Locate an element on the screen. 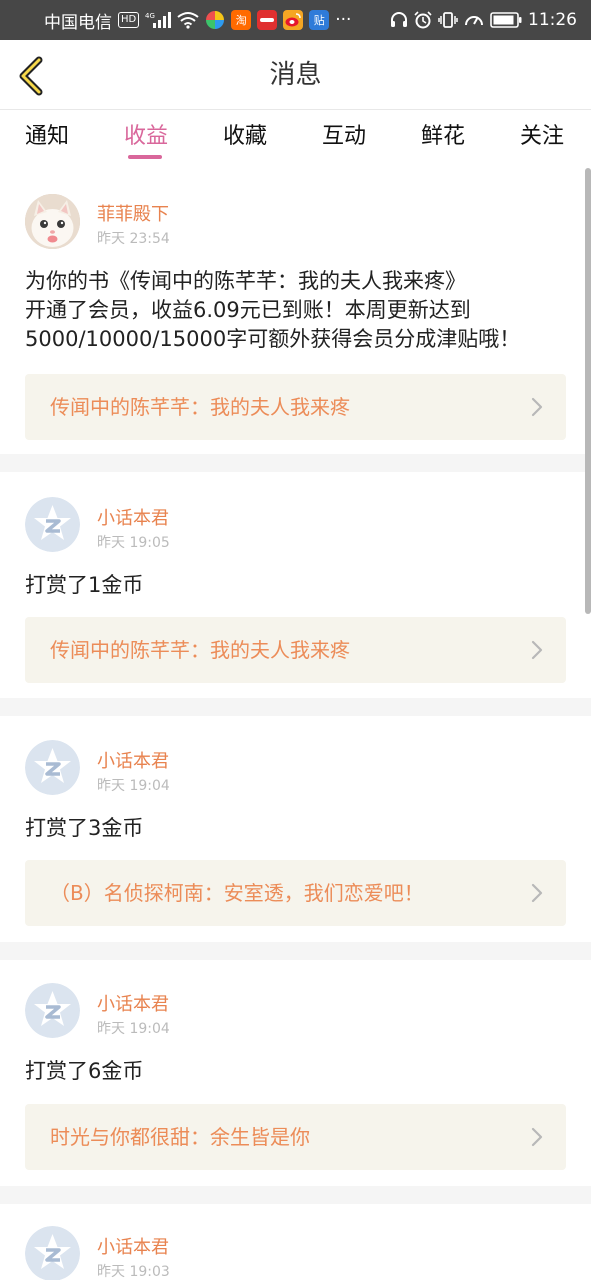 The height and width of the screenshot is (1280, 591). message-text: 打赏了6金币 is located at coordinates (297, 1071).